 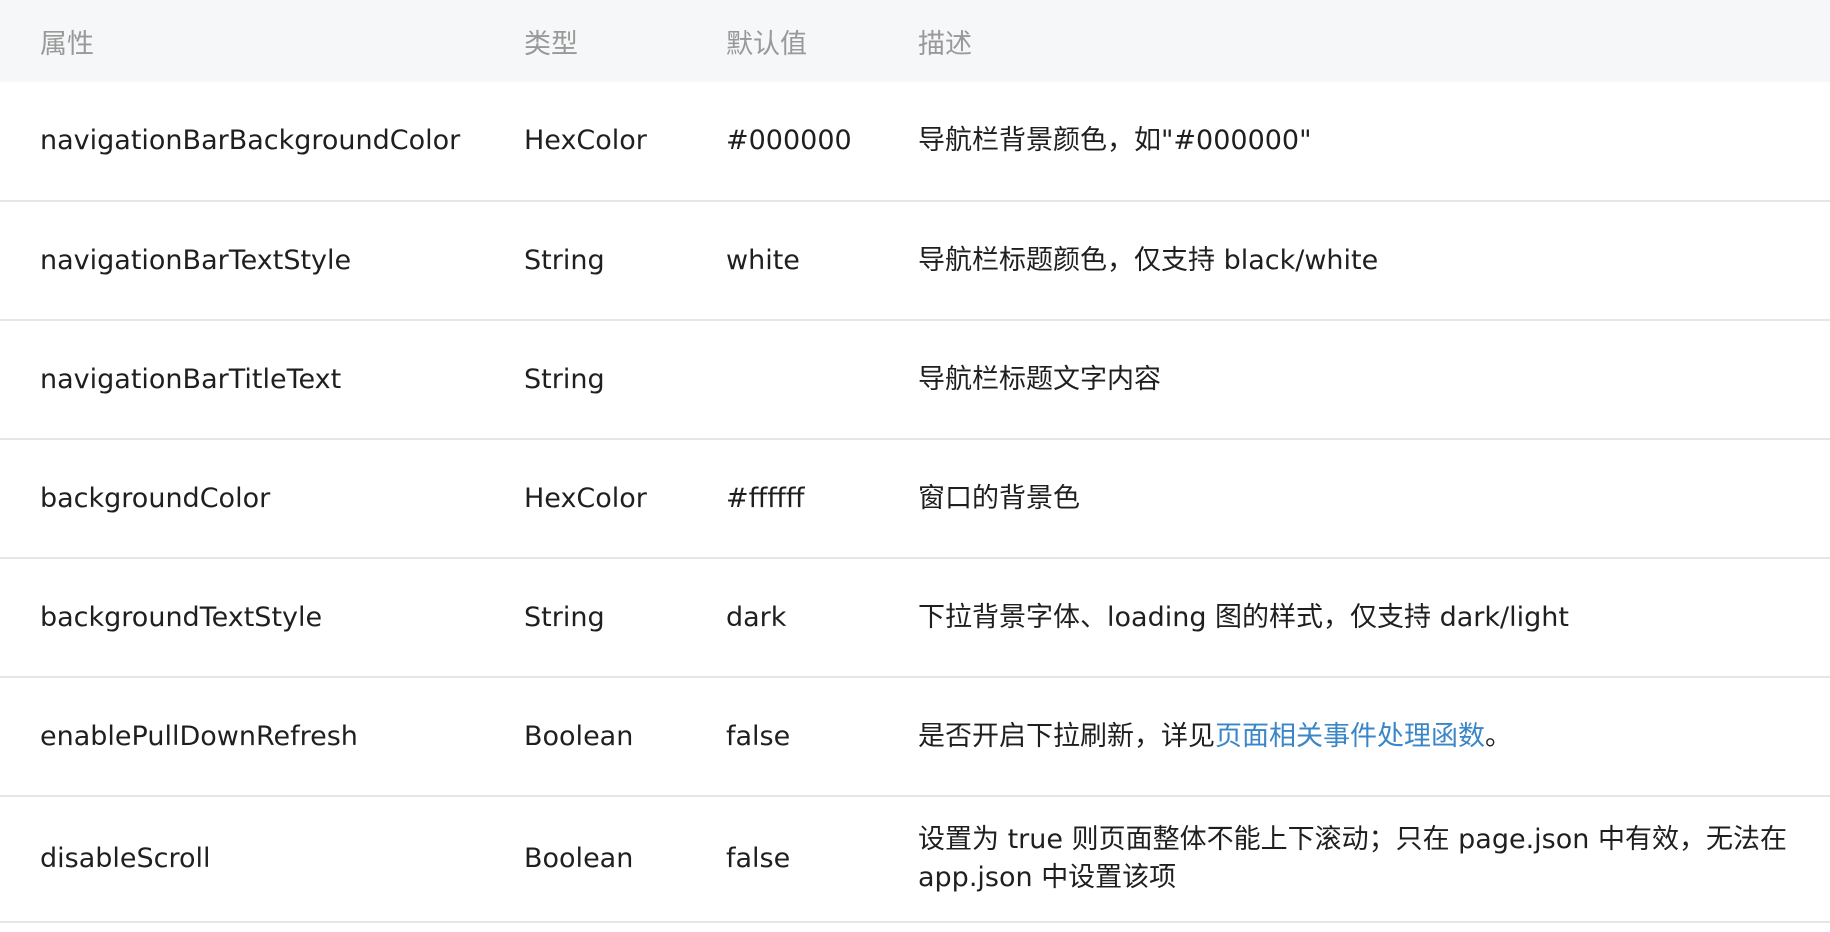 What do you see at coordinates (756, 617) in the screenshot?
I see `cell-default: dark` at bounding box center [756, 617].